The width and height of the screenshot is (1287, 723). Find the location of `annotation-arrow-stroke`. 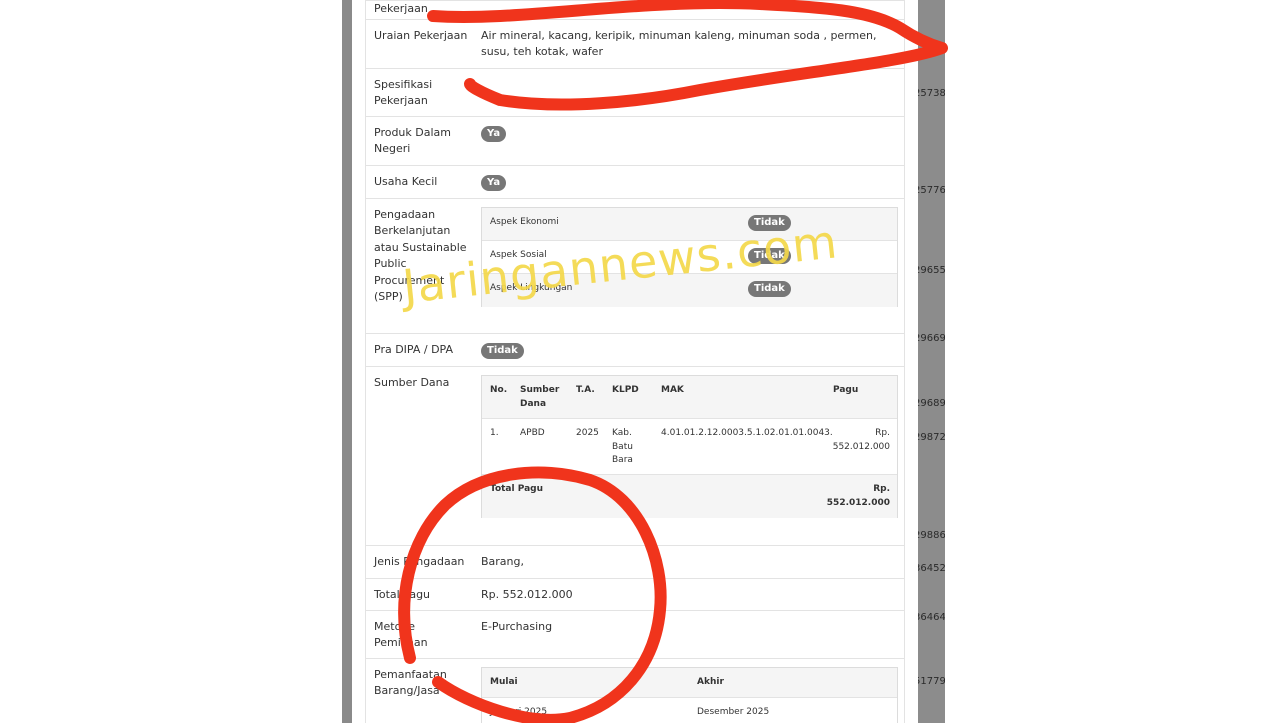

annotation-arrow-stroke is located at coordinates (687, 55).